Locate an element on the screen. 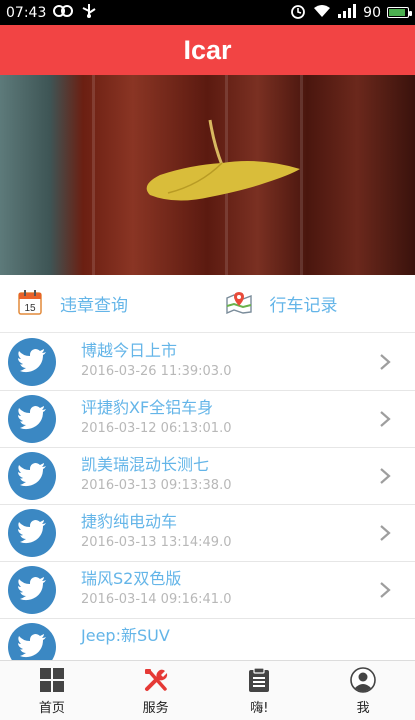  driving-record-button: 行车记录 is located at coordinates (311, 303).